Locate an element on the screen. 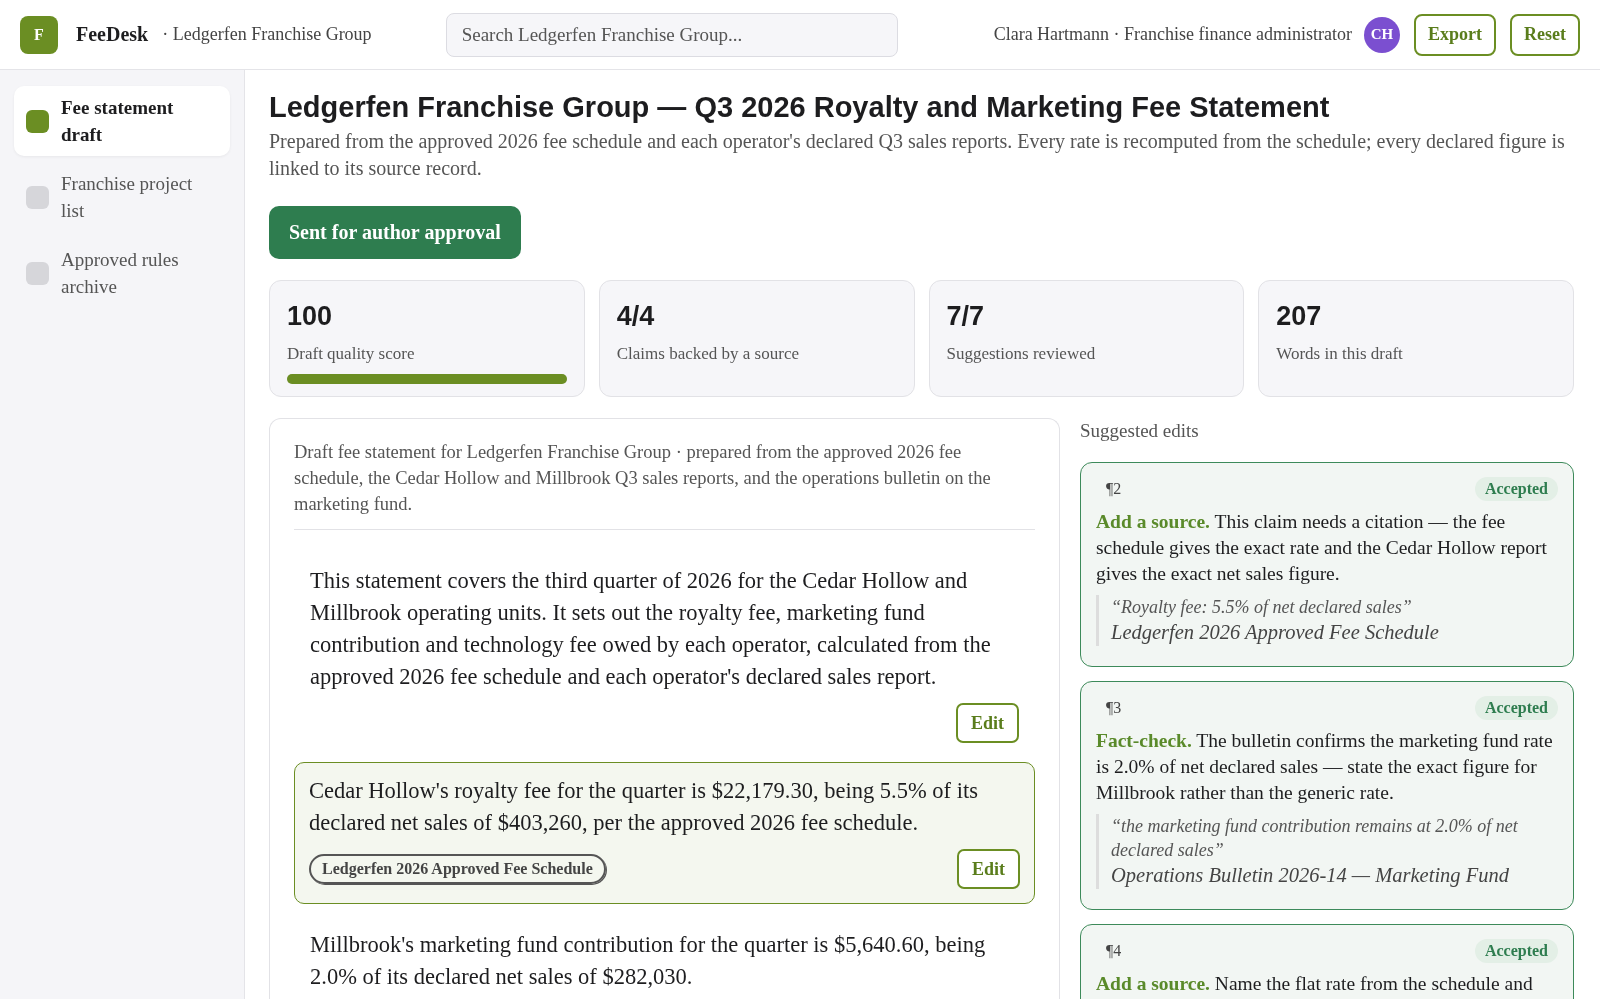 The width and height of the screenshot is (1600, 999). highlighted-paragraph: Cedar Hollow's royalty fee for the quarter is $22,179.30, being 5.5% of its declared net sales of $403,260, per the approved 2026 fee schedule. Ledgerfen 2026 Approved Fee Schedule Edit is located at coordinates (664, 833).